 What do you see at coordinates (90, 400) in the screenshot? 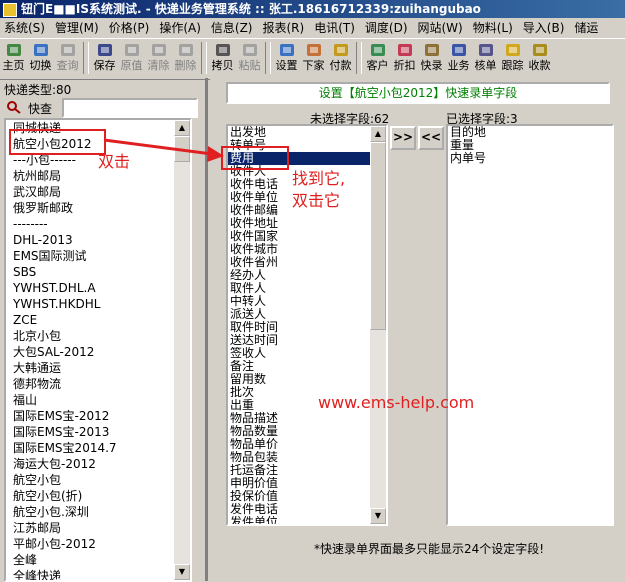
I see `courier-type-item: 福山` at bounding box center [90, 400].